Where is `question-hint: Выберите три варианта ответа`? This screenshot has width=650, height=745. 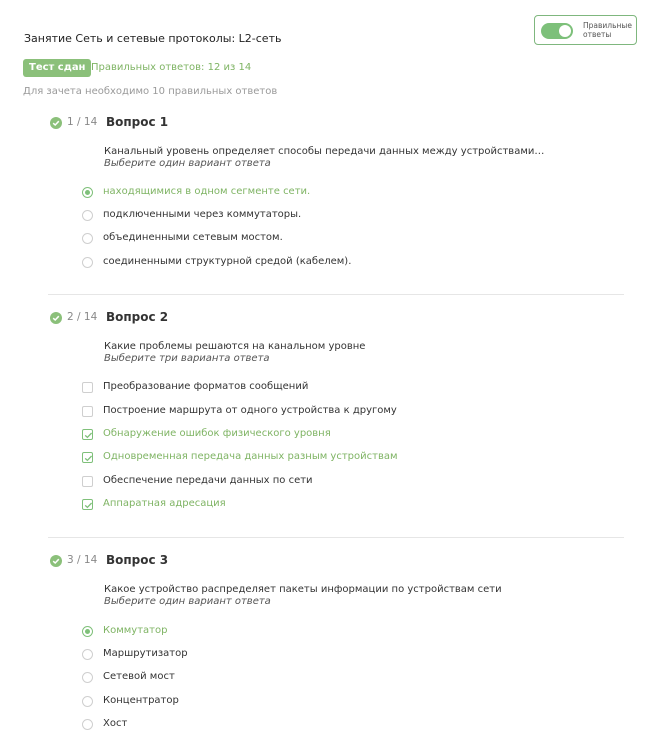
question-hint: Выберите три варианта ответа is located at coordinates (187, 358).